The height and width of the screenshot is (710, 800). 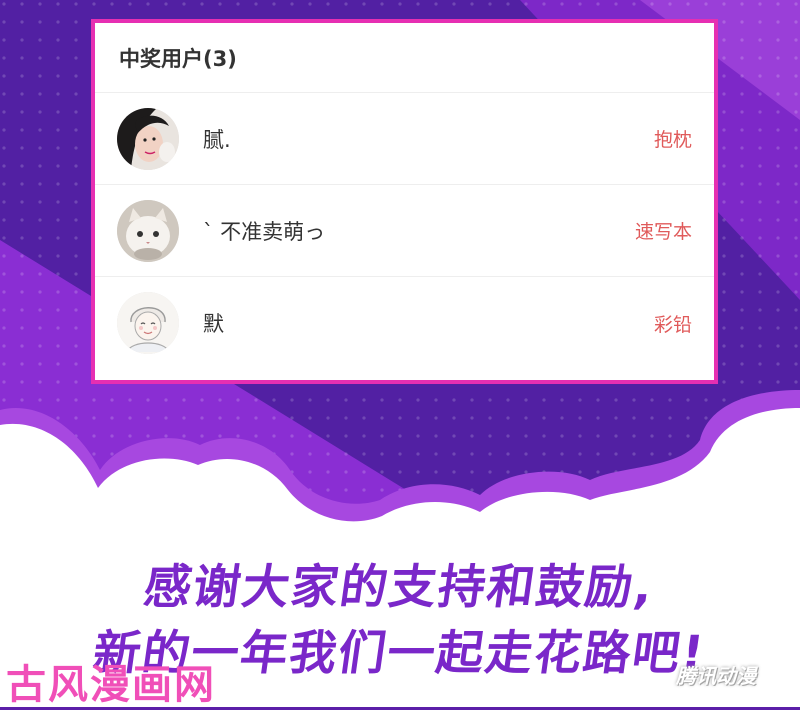 What do you see at coordinates (404, 323) in the screenshot?
I see `winner-row: 默 彩铅` at bounding box center [404, 323].